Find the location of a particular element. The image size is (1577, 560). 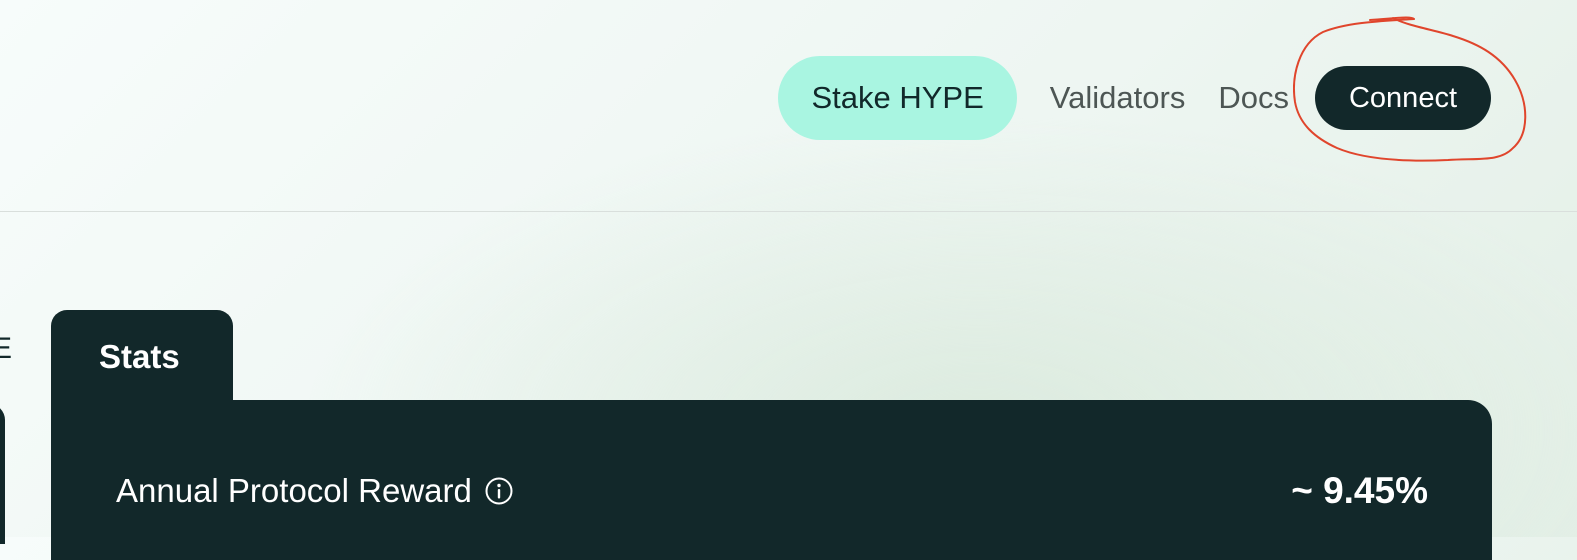

nav-stake-hype: Stake HYPE is located at coordinates (897, 98).